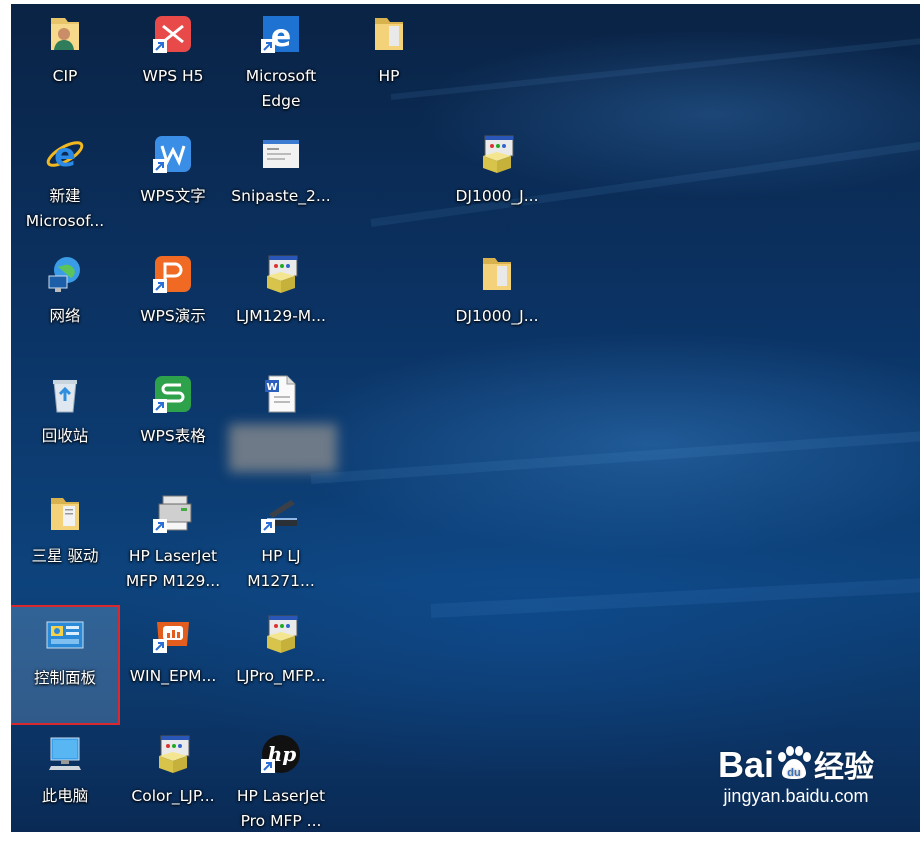 This screenshot has width=924, height=842. Describe the element at coordinates (281, 154) in the screenshot. I see `image-file-icon` at that location.